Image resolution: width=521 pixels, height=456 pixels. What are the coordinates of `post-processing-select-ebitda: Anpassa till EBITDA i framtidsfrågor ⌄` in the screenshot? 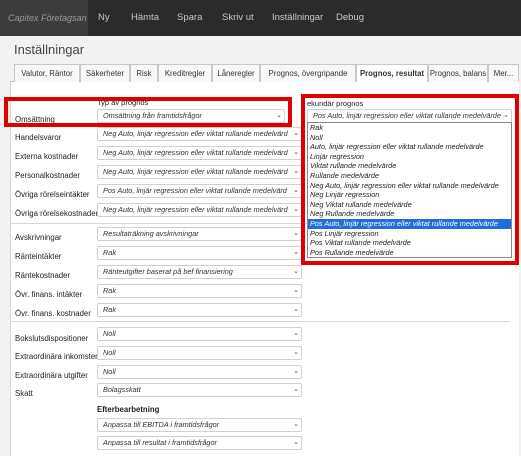 It's located at (199, 425).